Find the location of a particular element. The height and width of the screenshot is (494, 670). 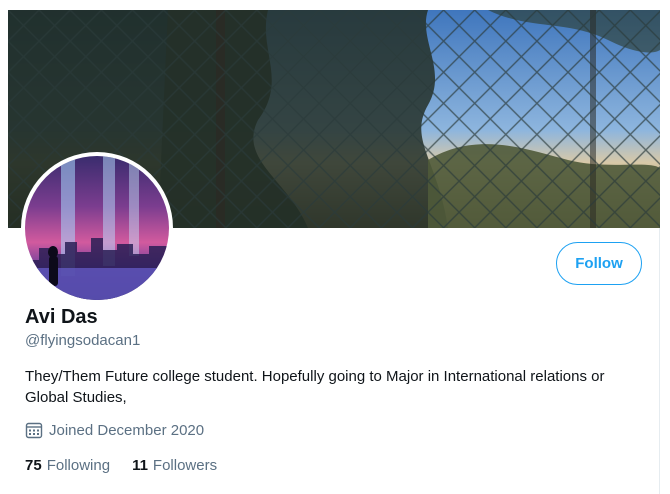

calendar-icon is located at coordinates (34, 430).